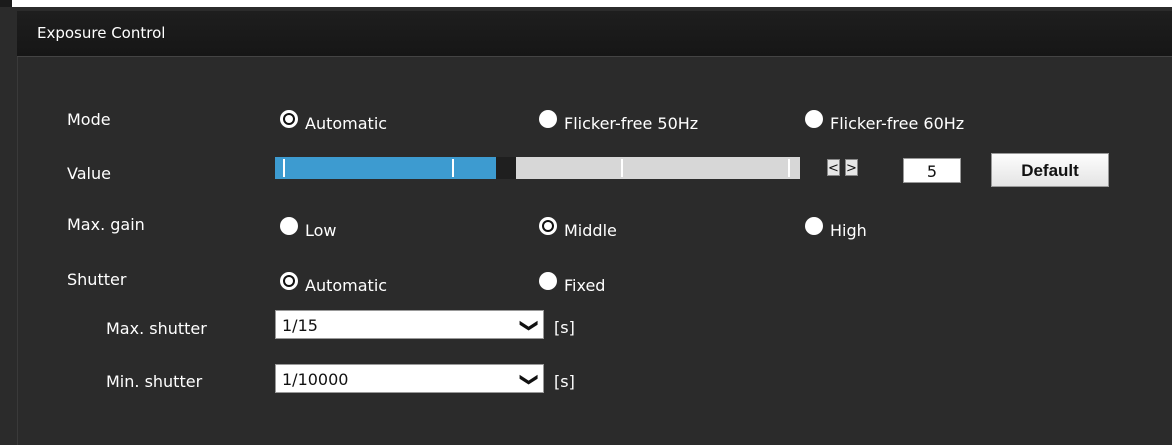 This screenshot has width=1172, height=445. I want to click on mode-automatic-radio: Automatic, so click(334, 119).